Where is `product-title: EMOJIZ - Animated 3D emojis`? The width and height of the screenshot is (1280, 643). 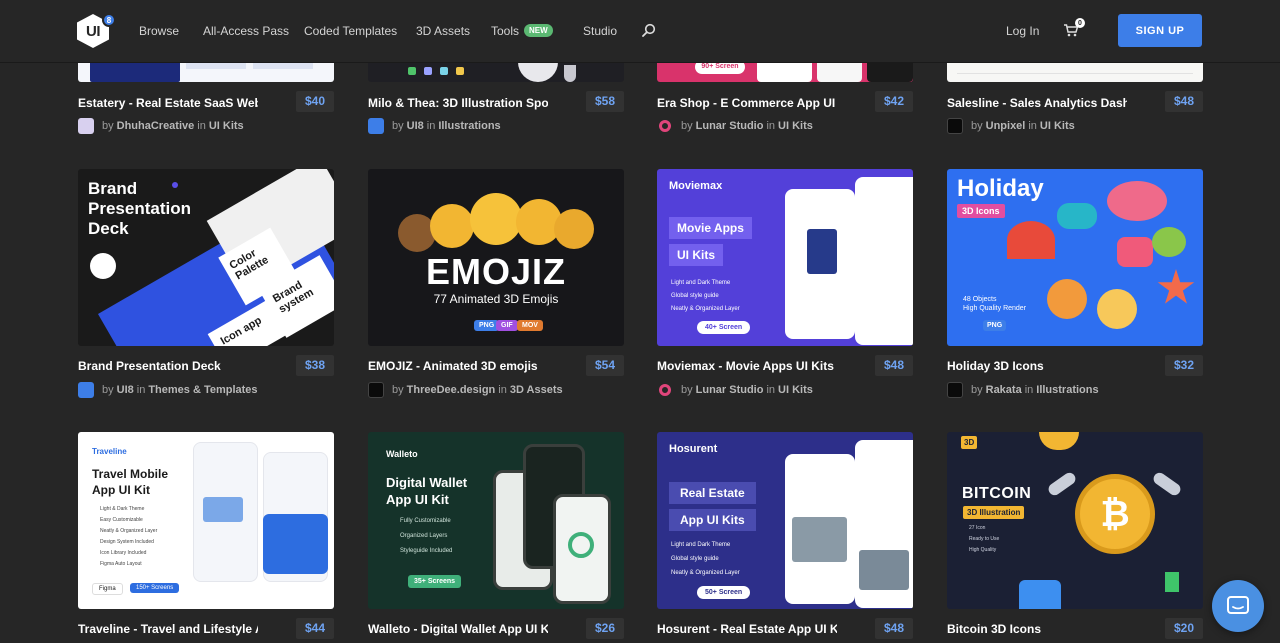 product-title: EMOJIZ - Animated 3D emojis is located at coordinates (458, 366).